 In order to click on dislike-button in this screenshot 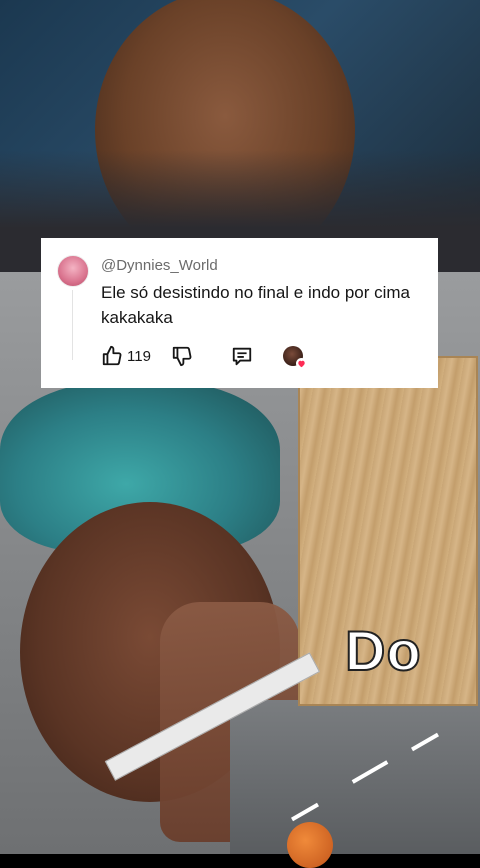, I will do `click(182, 356)`.